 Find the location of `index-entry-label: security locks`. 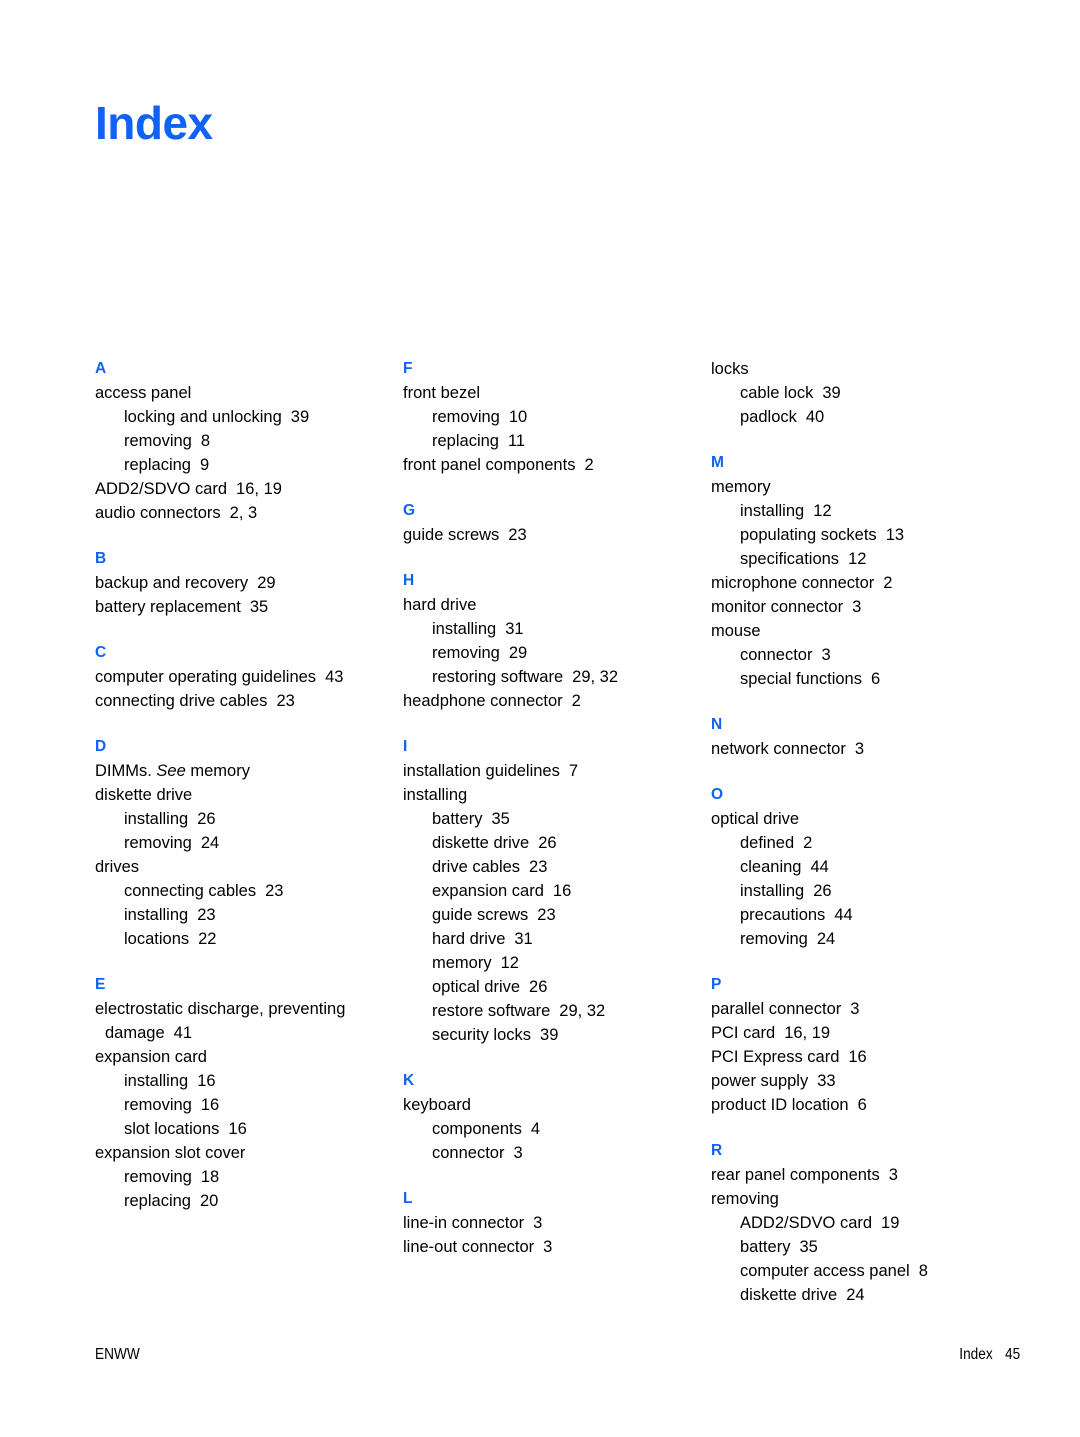

index-entry-label: security locks is located at coordinates (482, 1035).